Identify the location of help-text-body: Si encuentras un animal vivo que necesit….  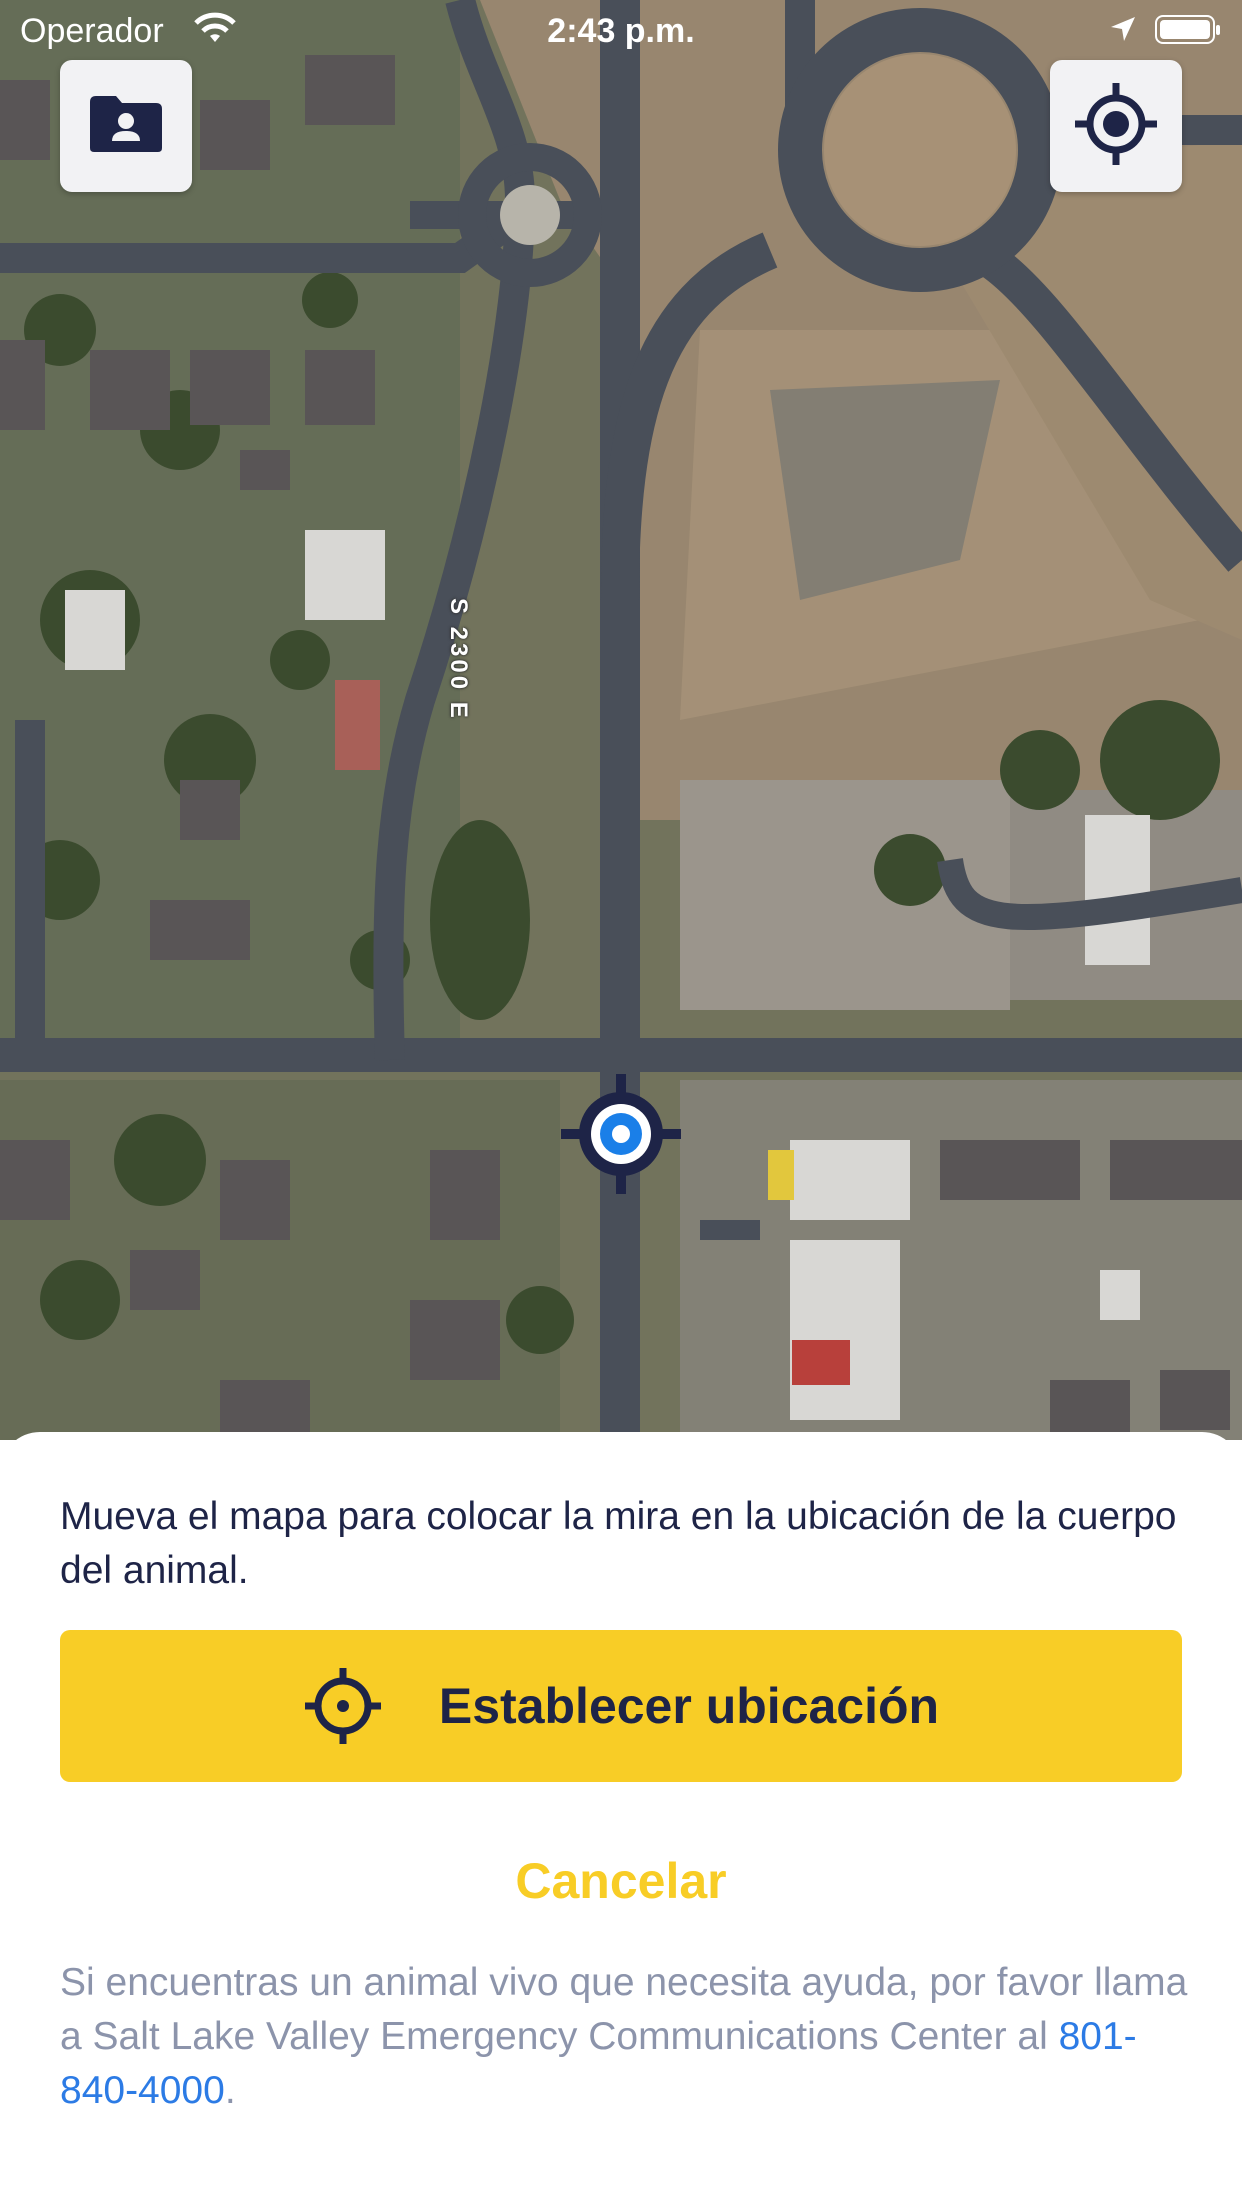
(624, 2009).